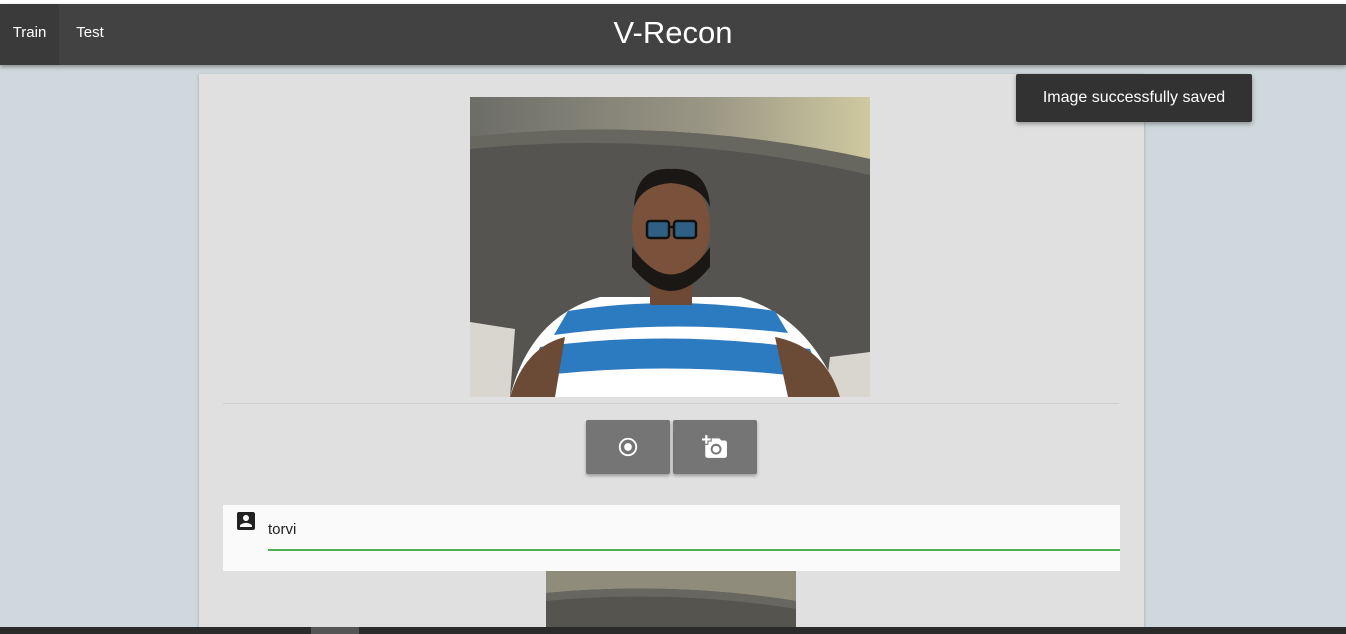  What do you see at coordinates (29, 34) in the screenshot?
I see `tab-train: Train` at bounding box center [29, 34].